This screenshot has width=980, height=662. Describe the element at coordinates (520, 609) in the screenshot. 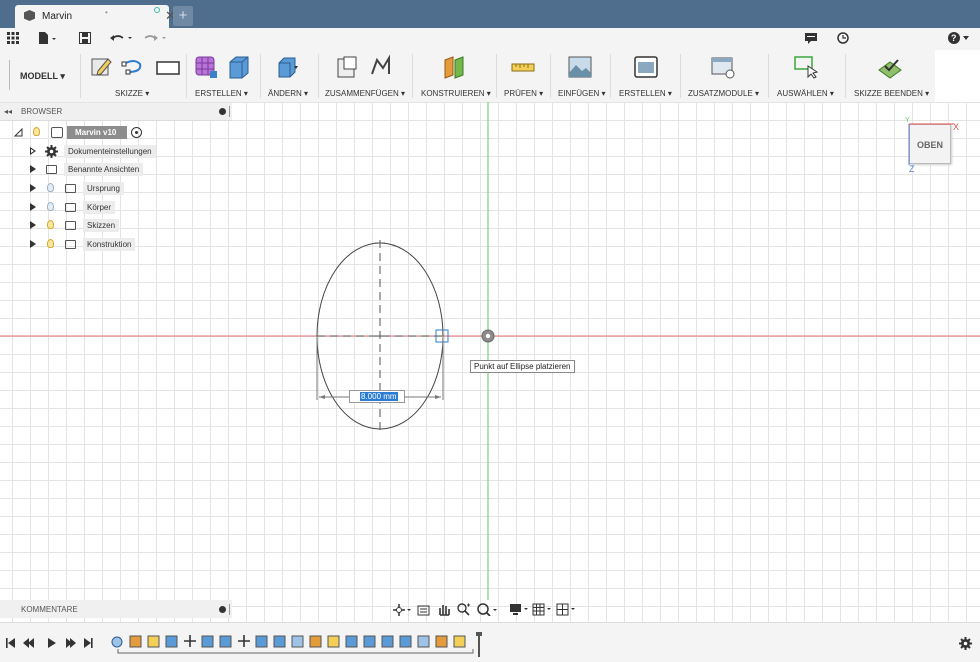

I see `display-settings-icon` at that location.